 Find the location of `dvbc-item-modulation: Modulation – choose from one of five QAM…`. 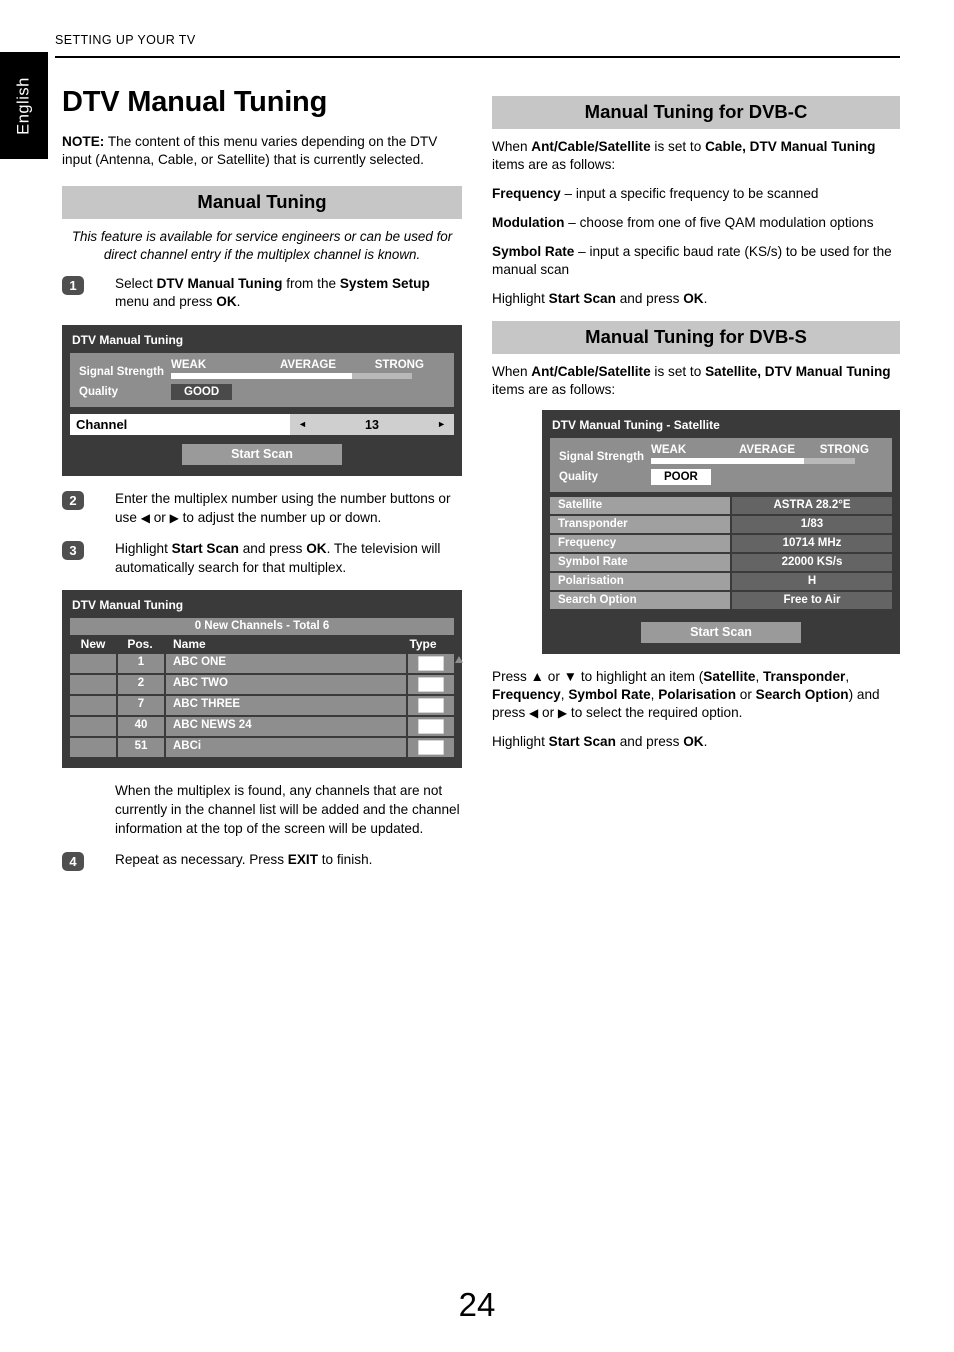

dvbc-item-modulation: Modulation – choose from one of five QAM… is located at coordinates (696, 223).